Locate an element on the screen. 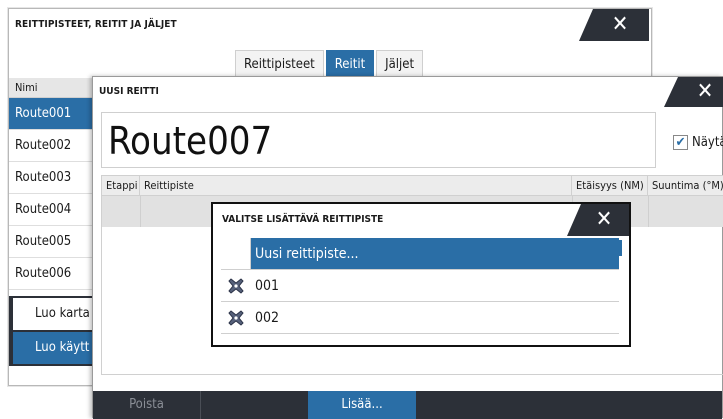 The width and height of the screenshot is (723, 419). dialog-title: VALITSE LISÄTTÄVÄ REITTIPISTE is located at coordinates (303, 219).